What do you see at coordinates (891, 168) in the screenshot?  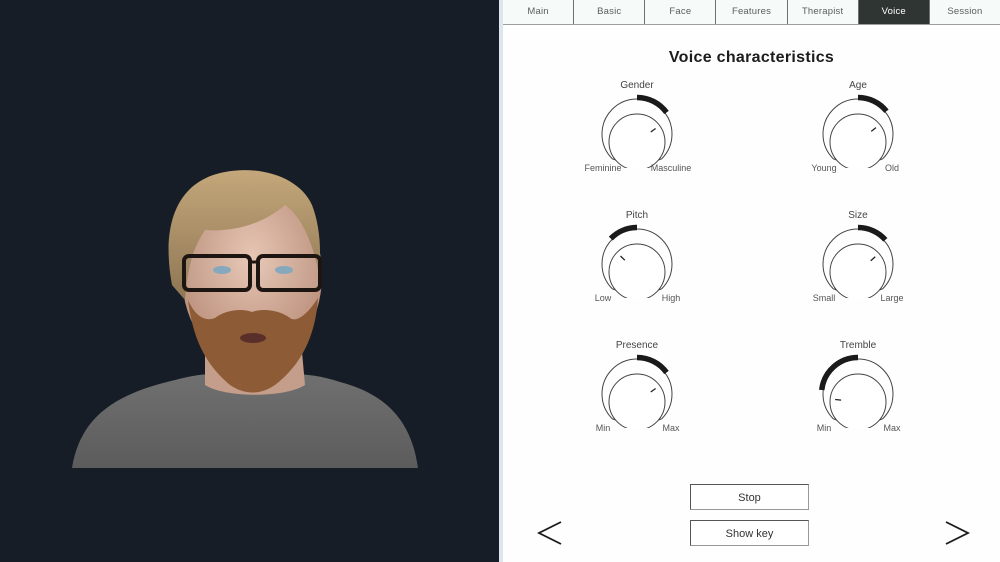 I see `knob-max-label: Old` at bounding box center [891, 168].